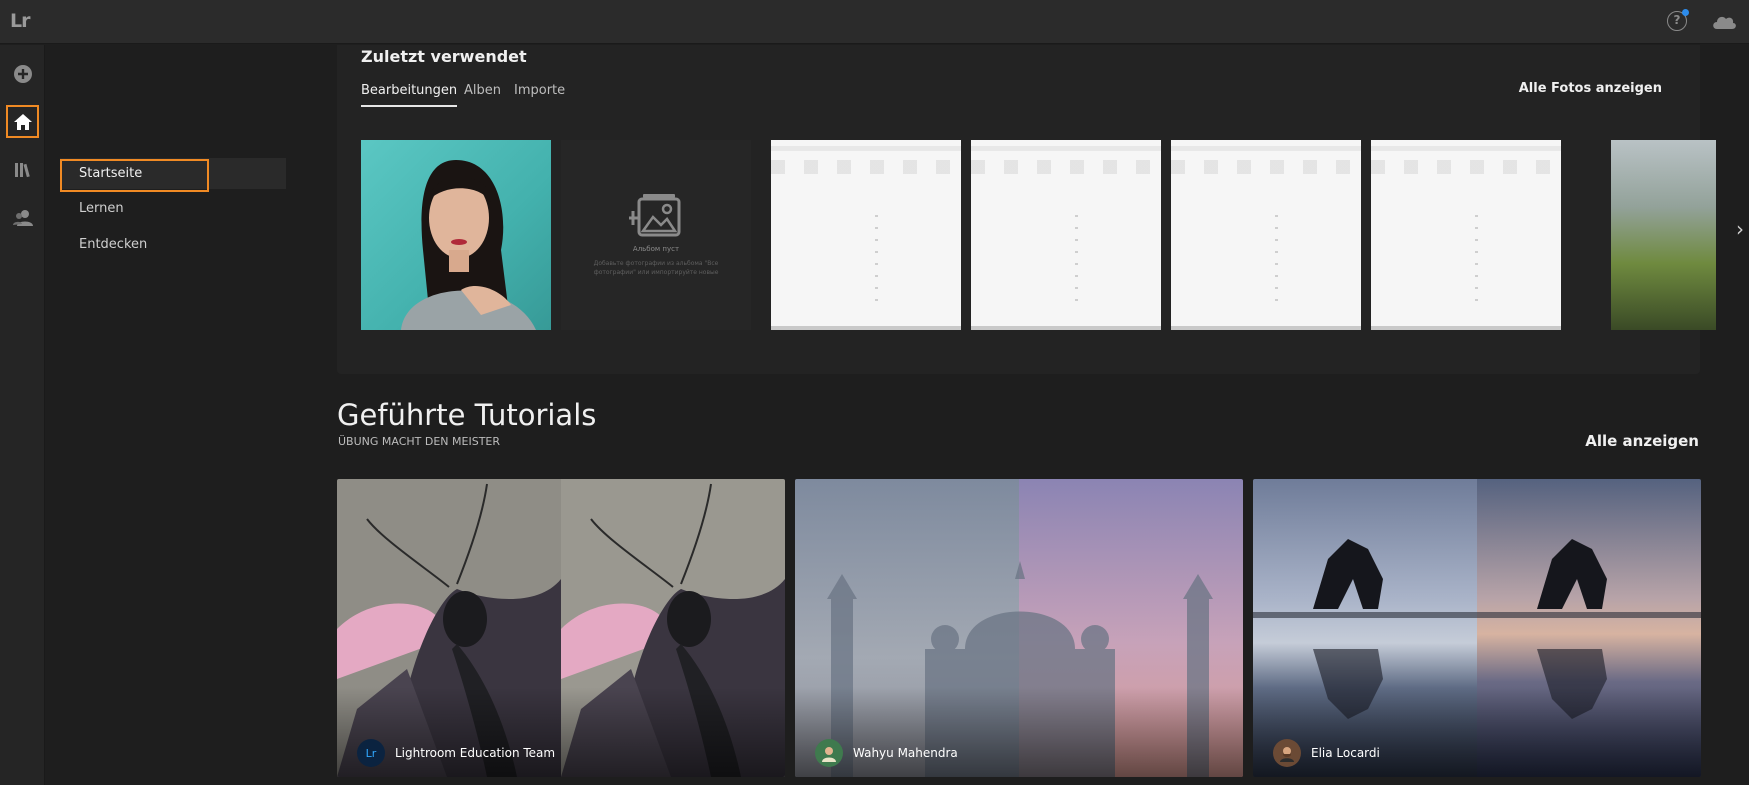 This screenshot has height=785, width=1749. Describe the element at coordinates (173, 208) in the screenshot. I see `sidebar-item-lernen: Lernen` at that location.